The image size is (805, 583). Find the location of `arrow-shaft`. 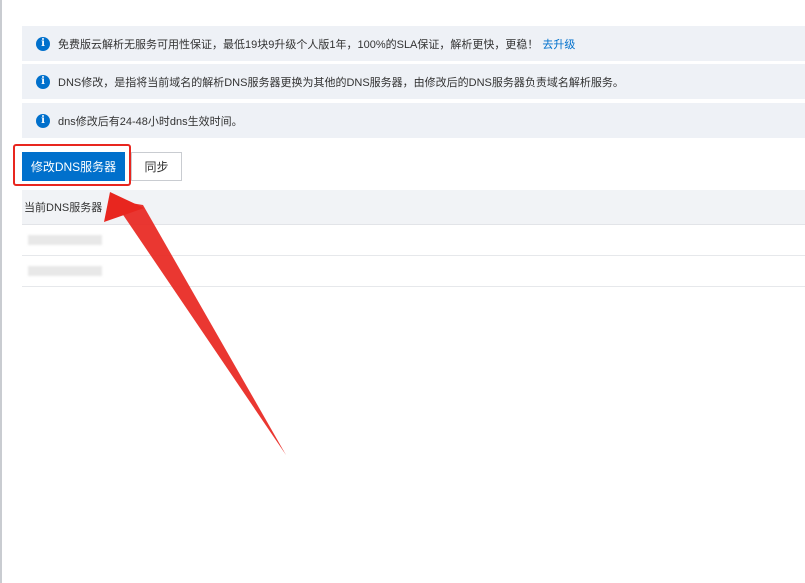

arrow-shaft is located at coordinates (199, 327).